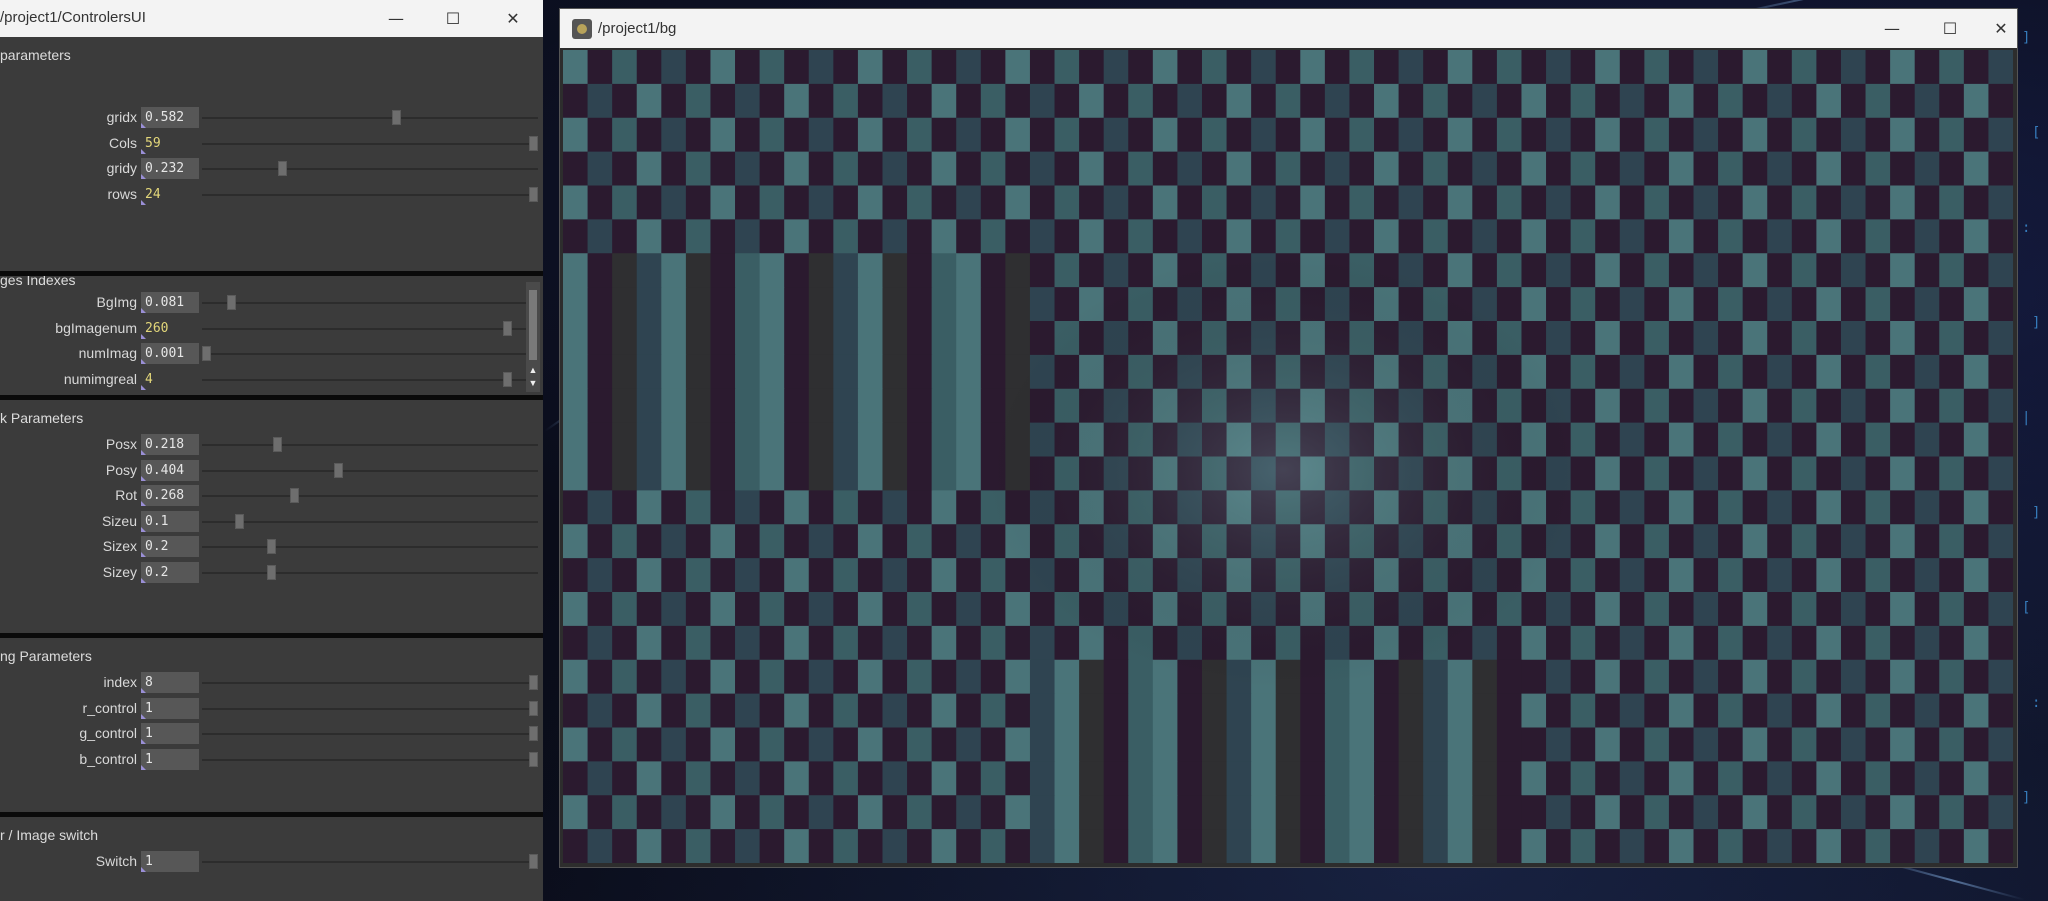 The width and height of the screenshot is (2048, 901). I want to click on section-title: ng Parameters, so click(46, 656).